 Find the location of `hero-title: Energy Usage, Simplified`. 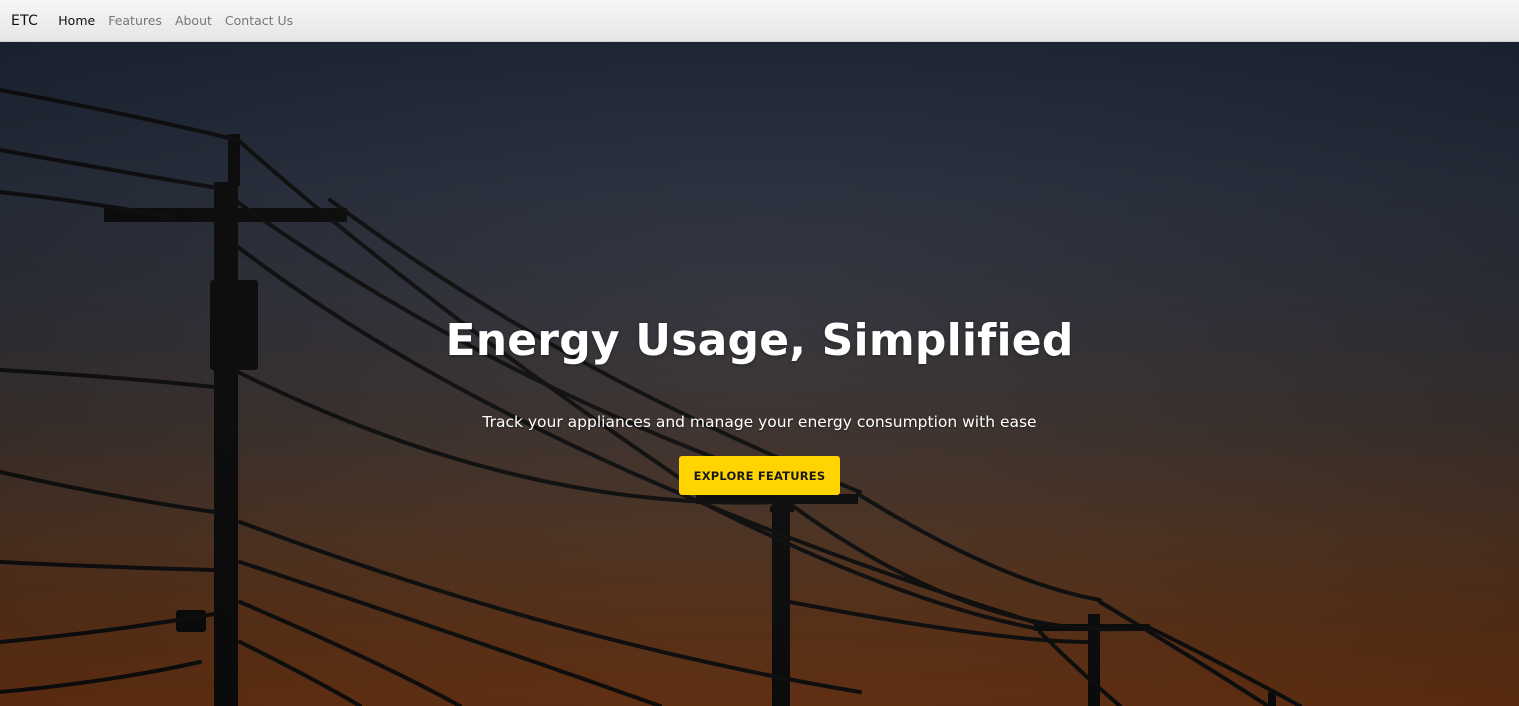

hero-title: Energy Usage, Simplified is located at coordinates (759, 340).